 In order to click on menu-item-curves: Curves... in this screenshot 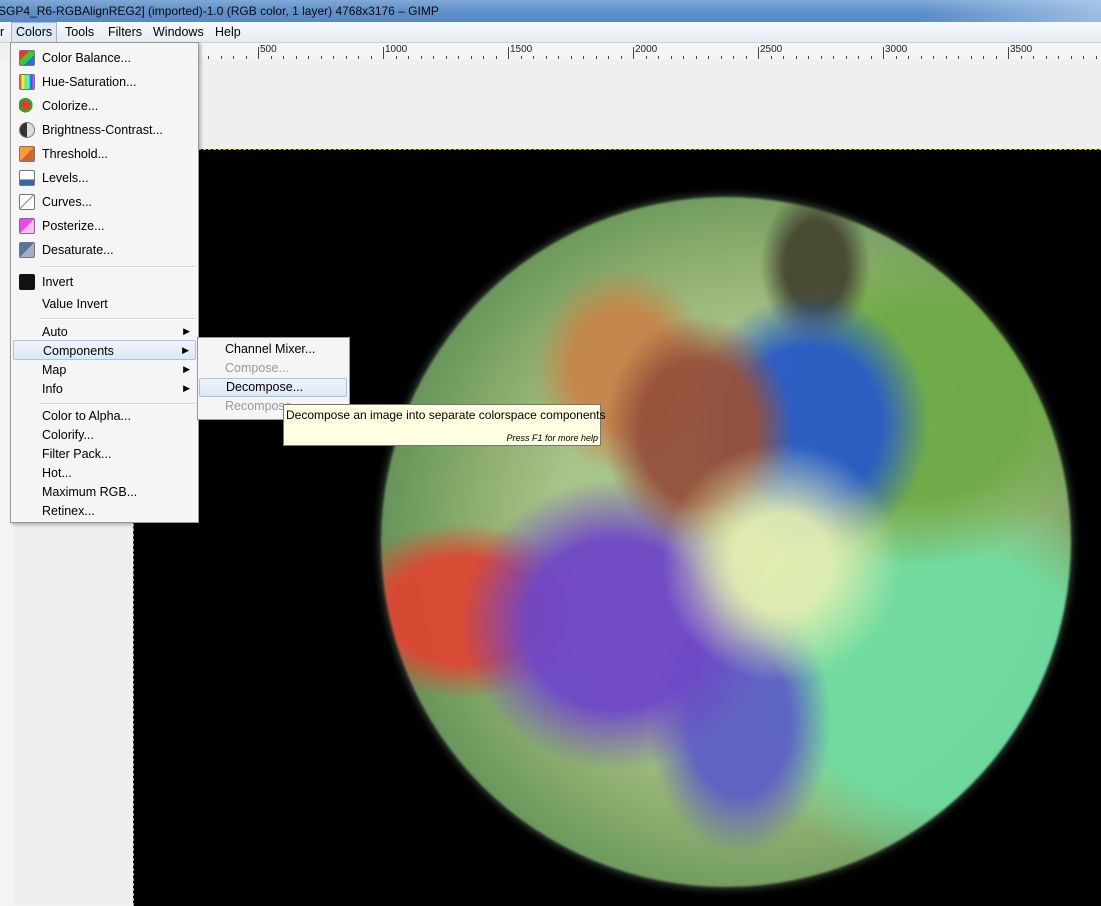, I will do `click(104, 202)`.